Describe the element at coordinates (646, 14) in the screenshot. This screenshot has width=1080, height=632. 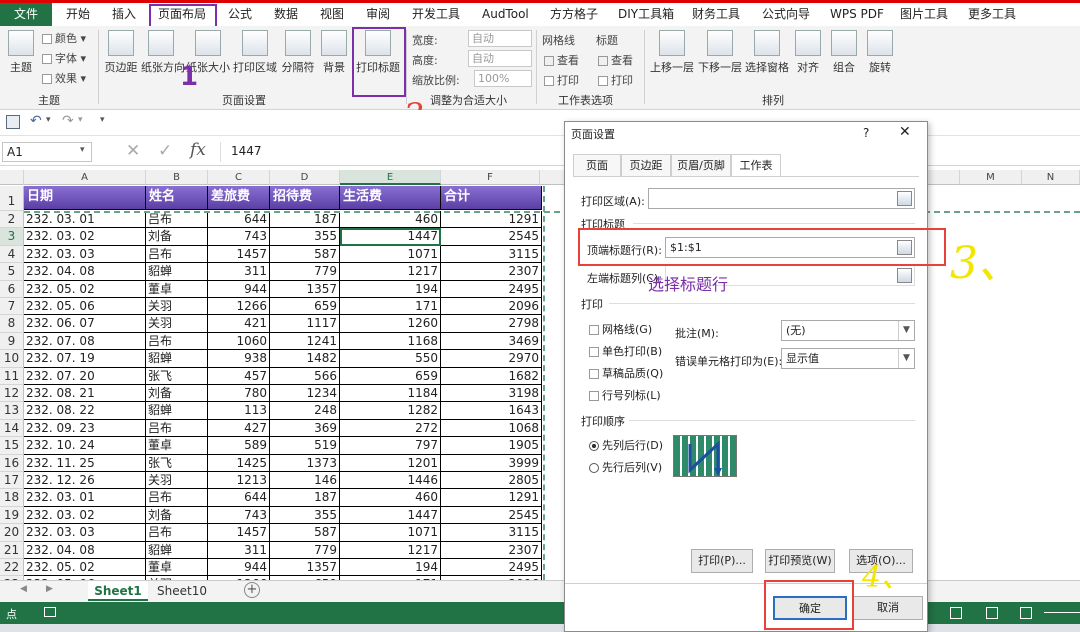
I see `tab-diy: DIY工具箱` at that location.